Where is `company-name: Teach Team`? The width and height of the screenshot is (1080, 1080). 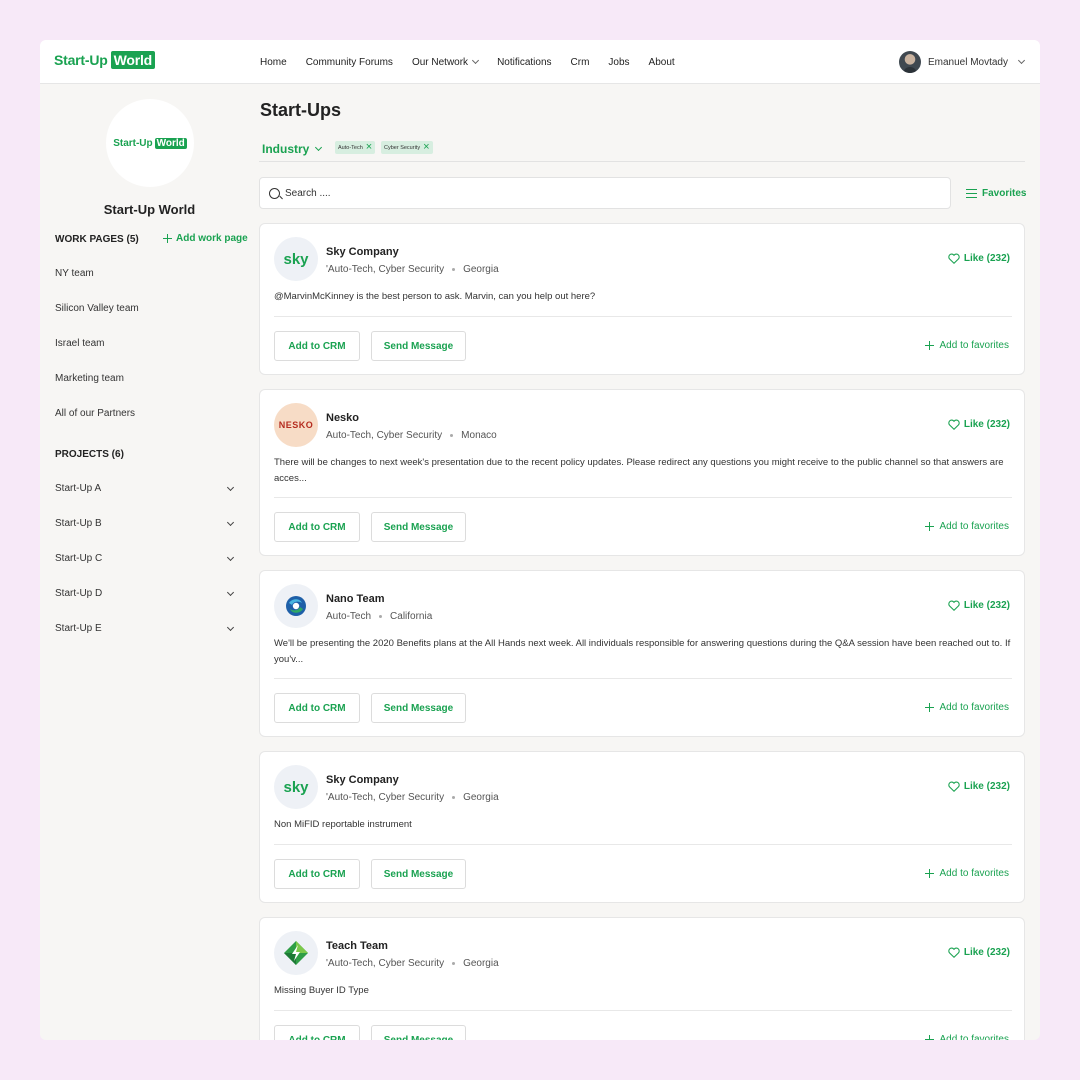 company-name: Teach Team is located at coordinates (357, 946).